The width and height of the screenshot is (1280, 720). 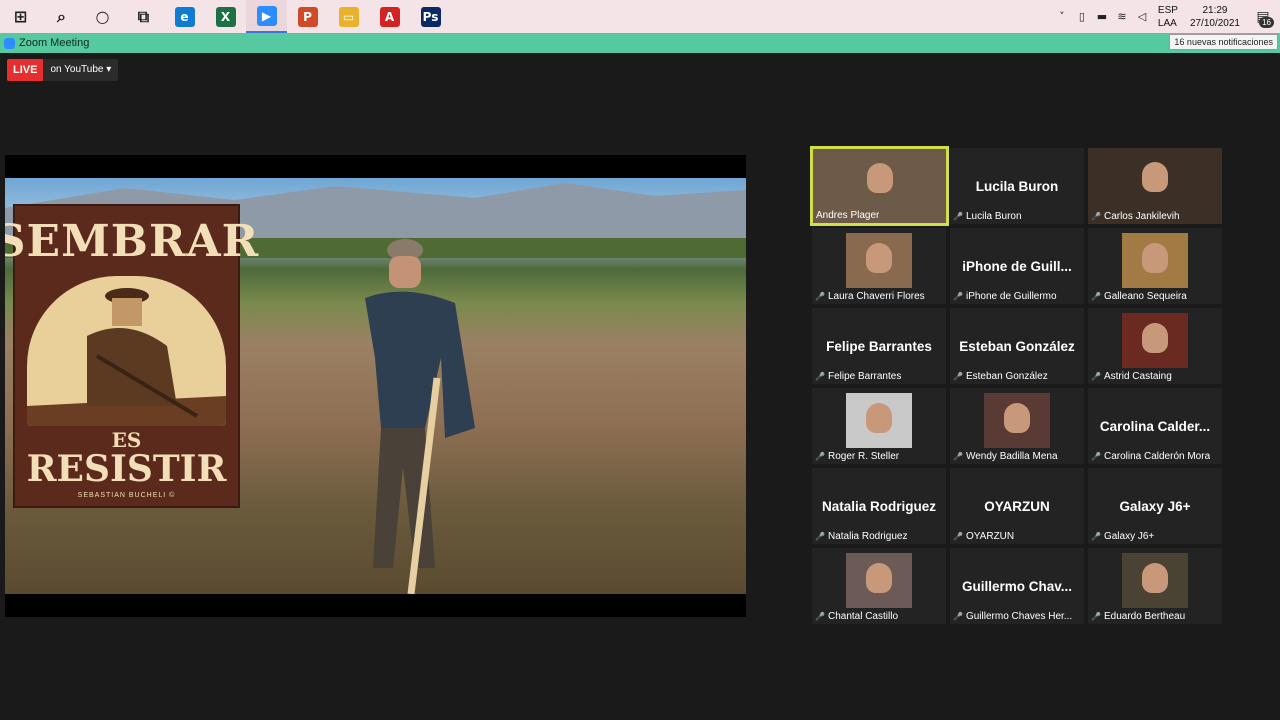 I want to click on acrobat-icon-glyph: A, so click(x=389, y=16).